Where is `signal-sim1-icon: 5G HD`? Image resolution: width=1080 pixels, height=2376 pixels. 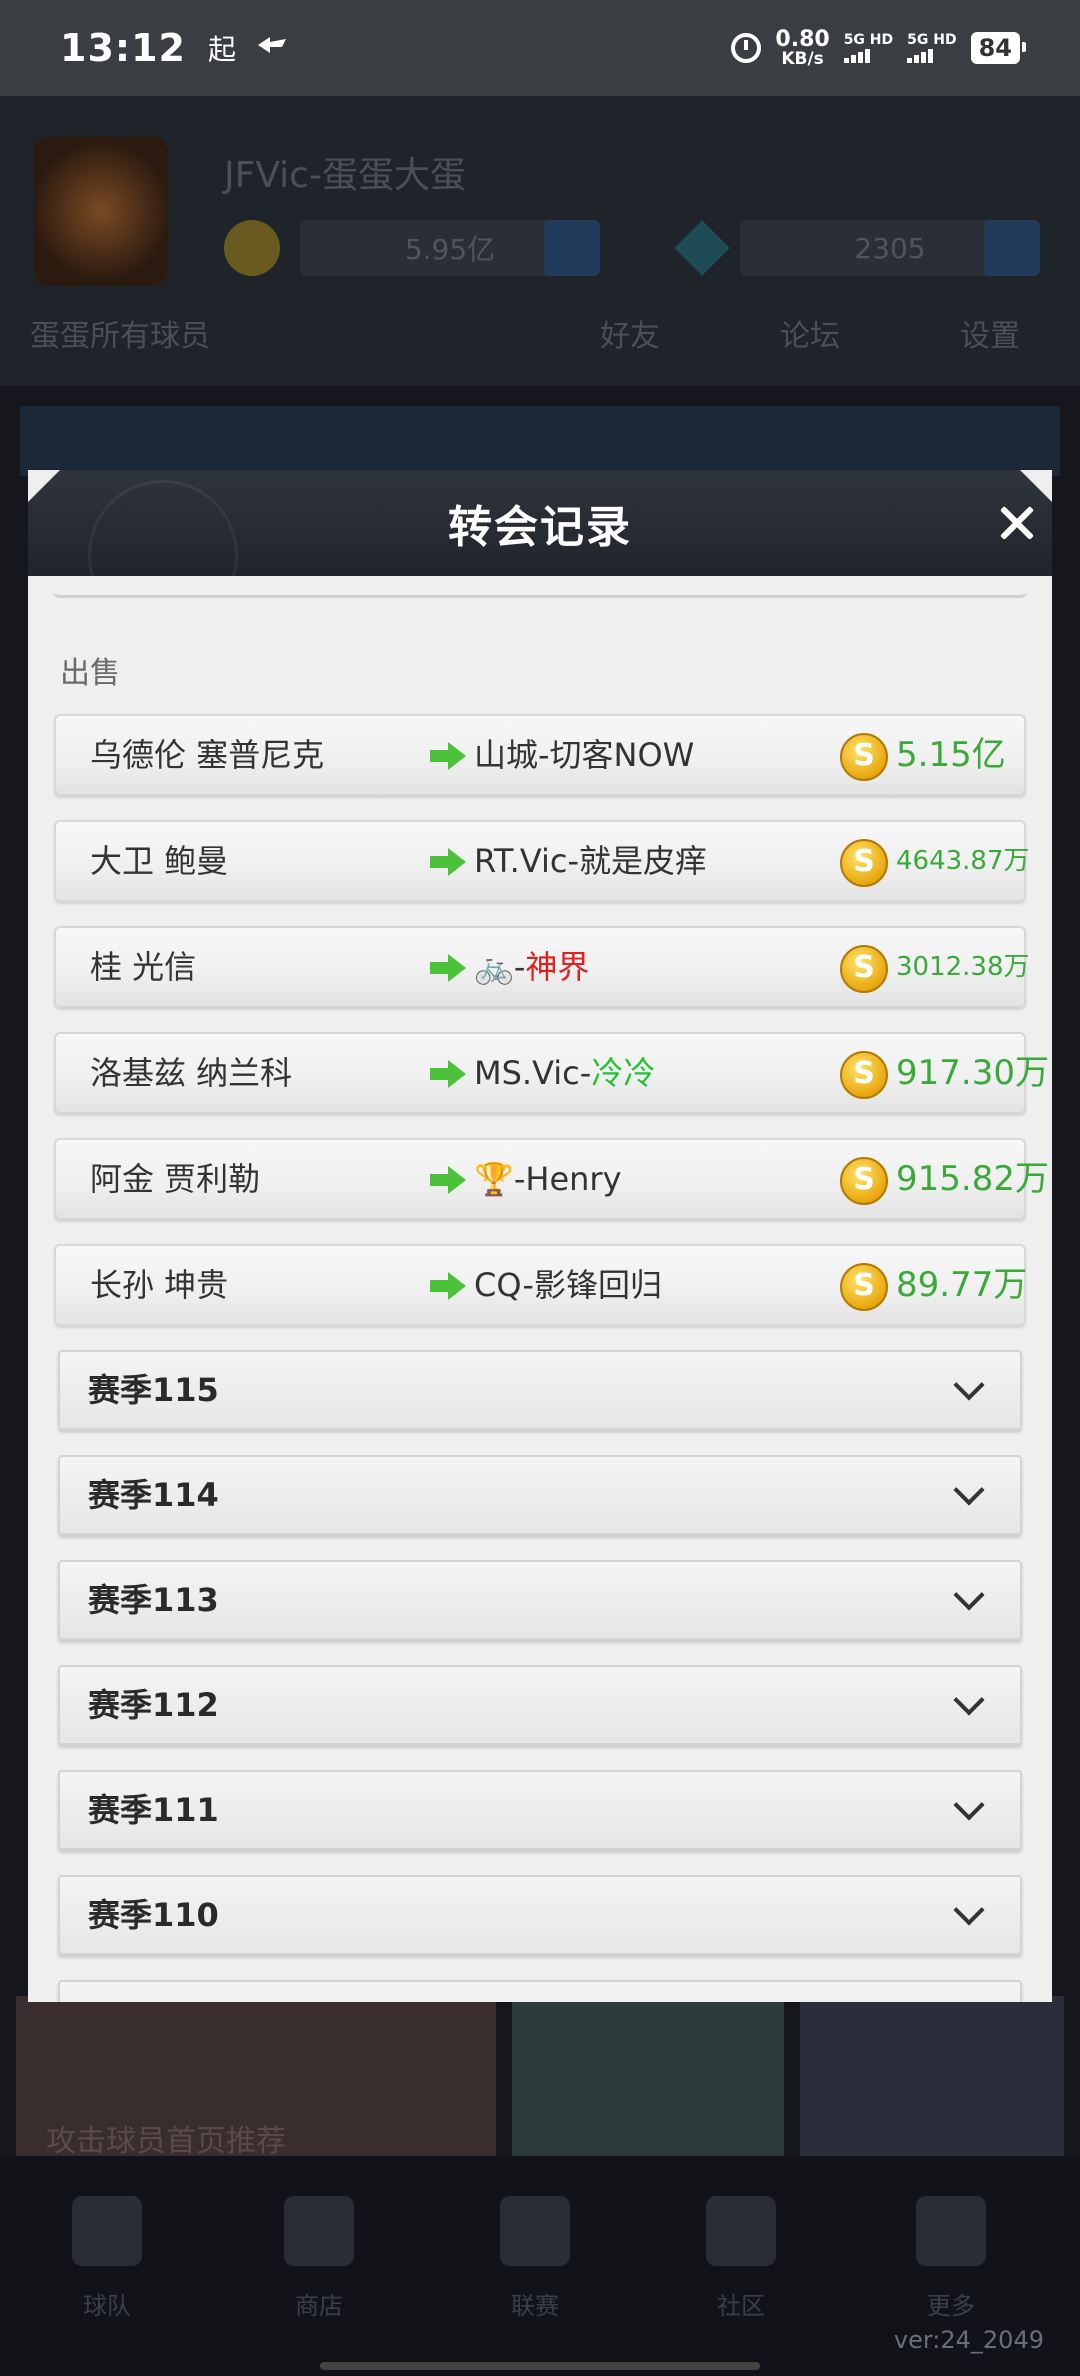
signal-sim1-icon: 5G HD is located at coordinates (868, 48).